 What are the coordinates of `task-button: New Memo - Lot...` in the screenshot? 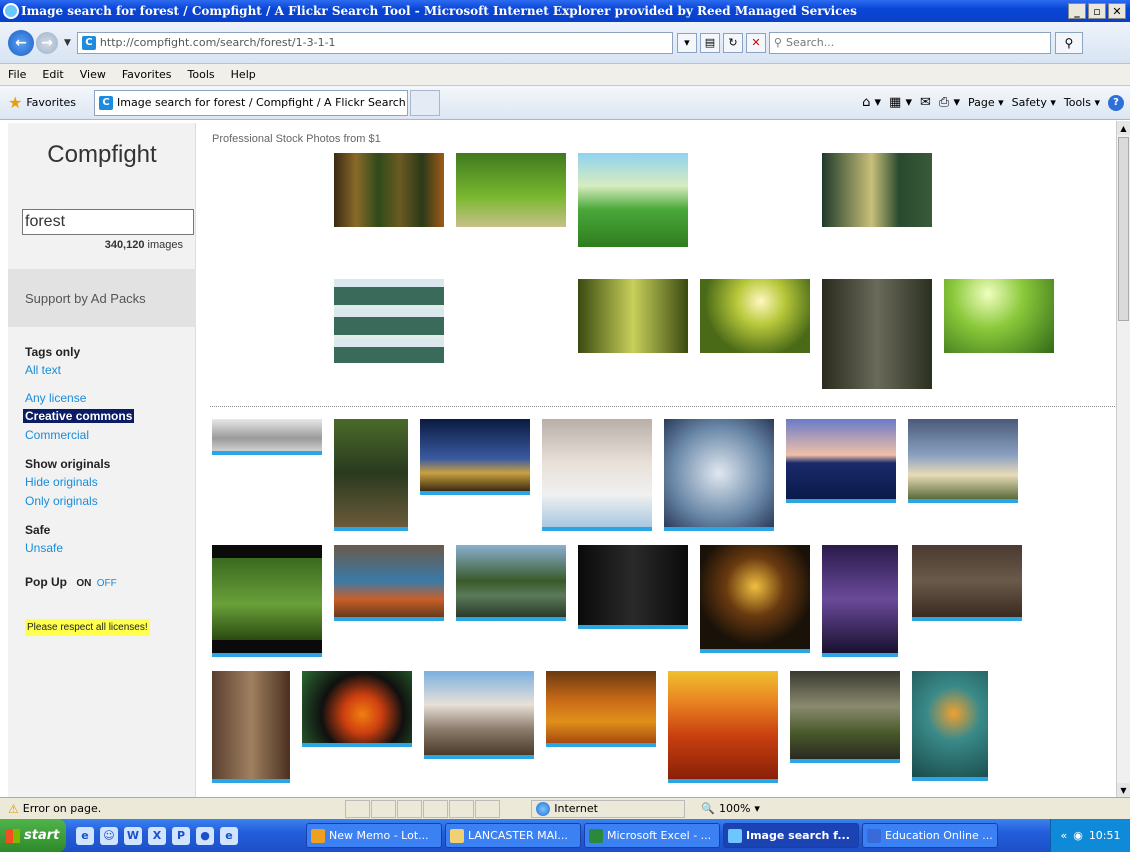 It's located at (374, 835).